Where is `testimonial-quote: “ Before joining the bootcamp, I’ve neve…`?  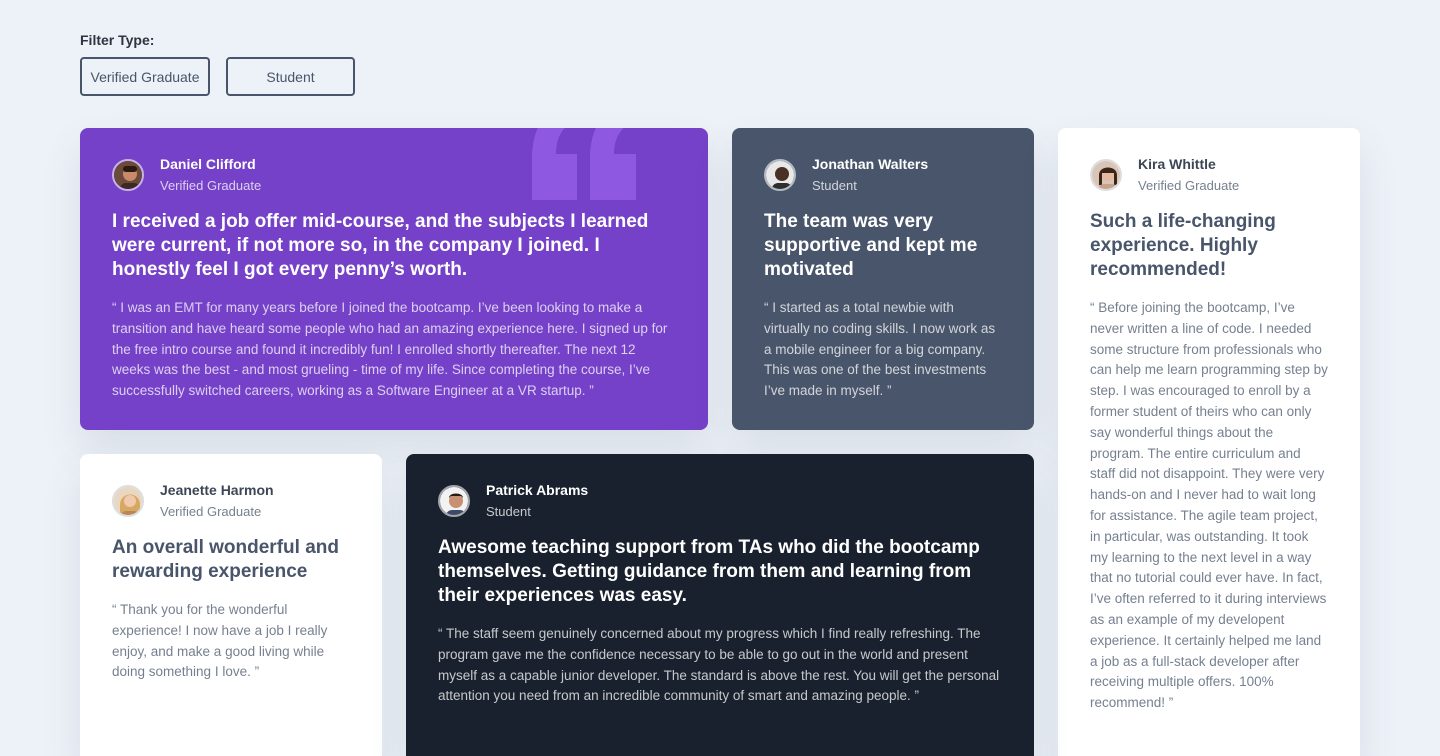
testimonial-quote: “ Before joining the bootcamp, I’ve neve… is located at coordinates (1209, 505).